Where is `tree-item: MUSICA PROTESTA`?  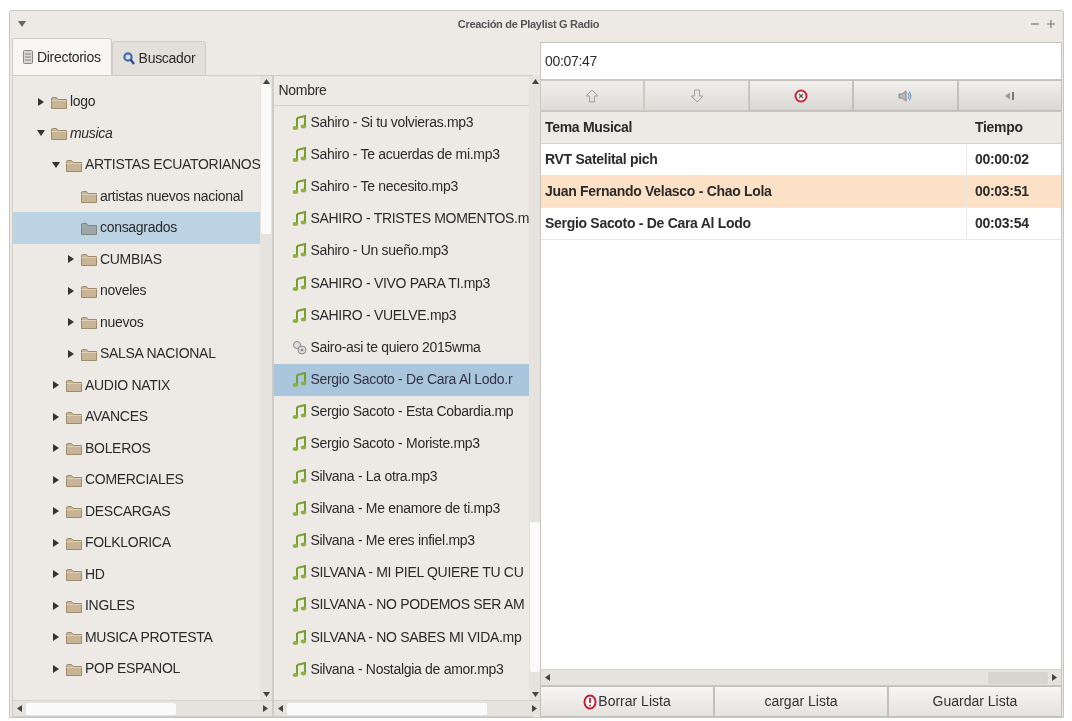 tree-item: MUSICA PROTESTA is located at coordinates (137, 637).